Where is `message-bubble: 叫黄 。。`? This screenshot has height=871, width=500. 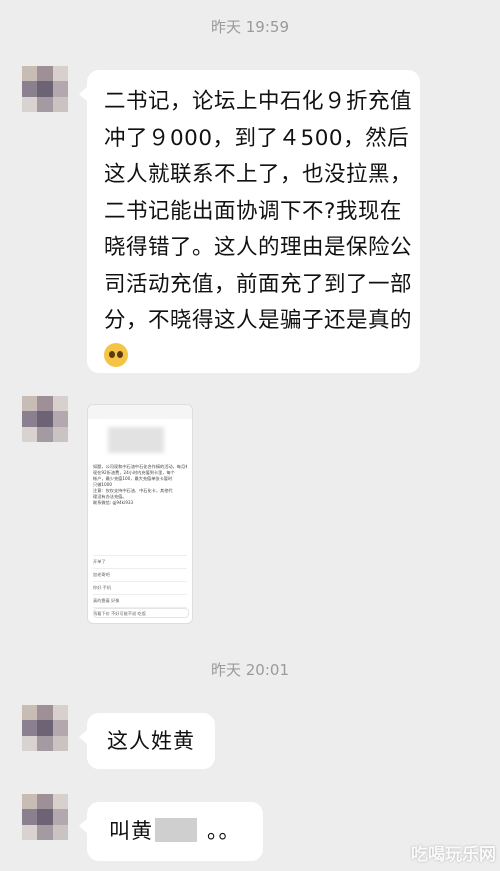
message-bubble: 叫黄 。。 is located at coordinates (171, 831).